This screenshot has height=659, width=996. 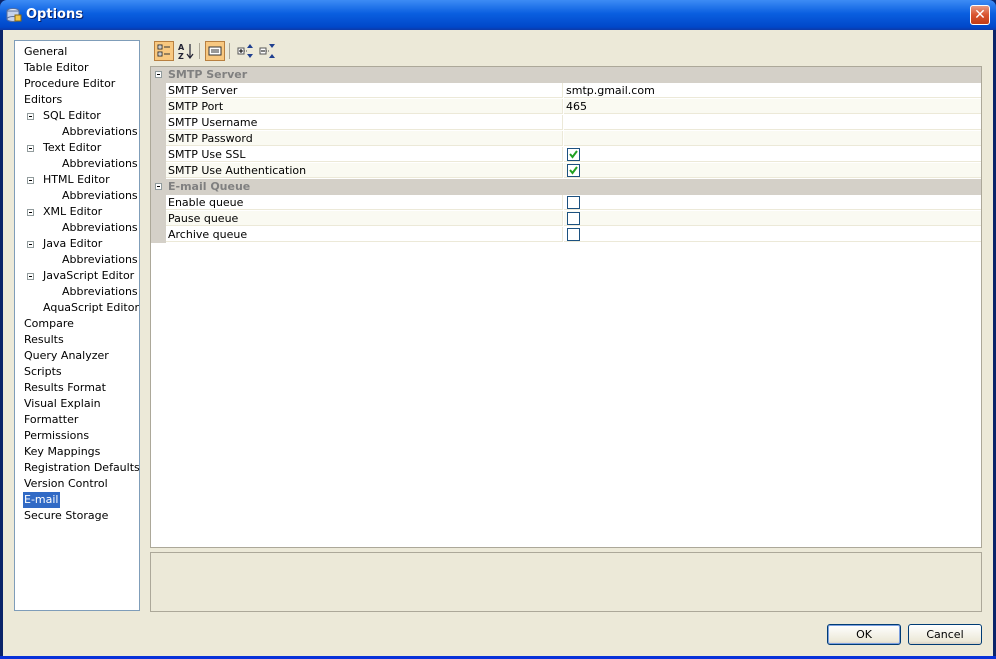 What do you see at coordinates (364, 106) in the screenshot?
I see `property-name: SMTP Port` at bounding box center [364, 106].